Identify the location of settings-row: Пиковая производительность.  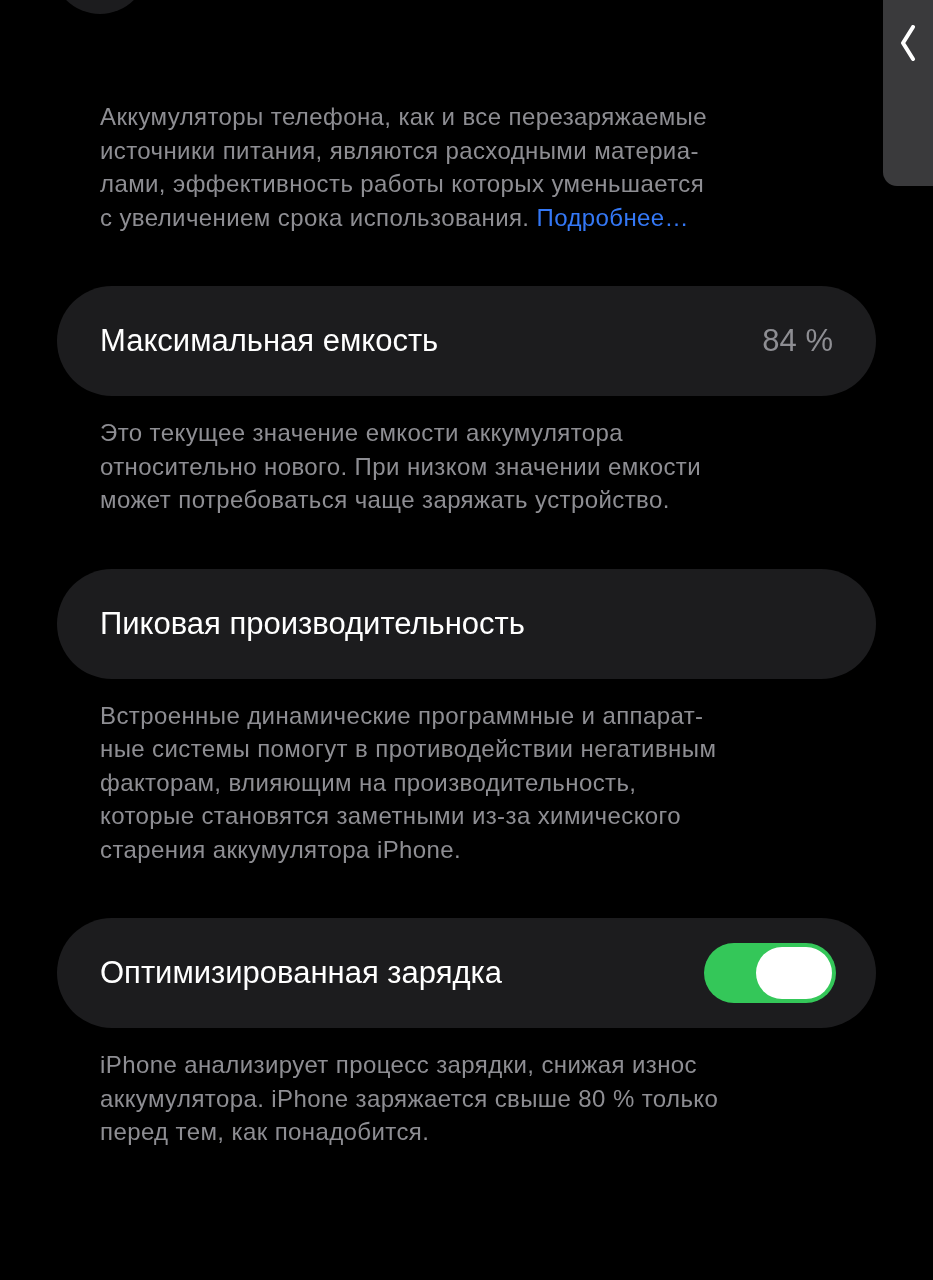
(466, 623).